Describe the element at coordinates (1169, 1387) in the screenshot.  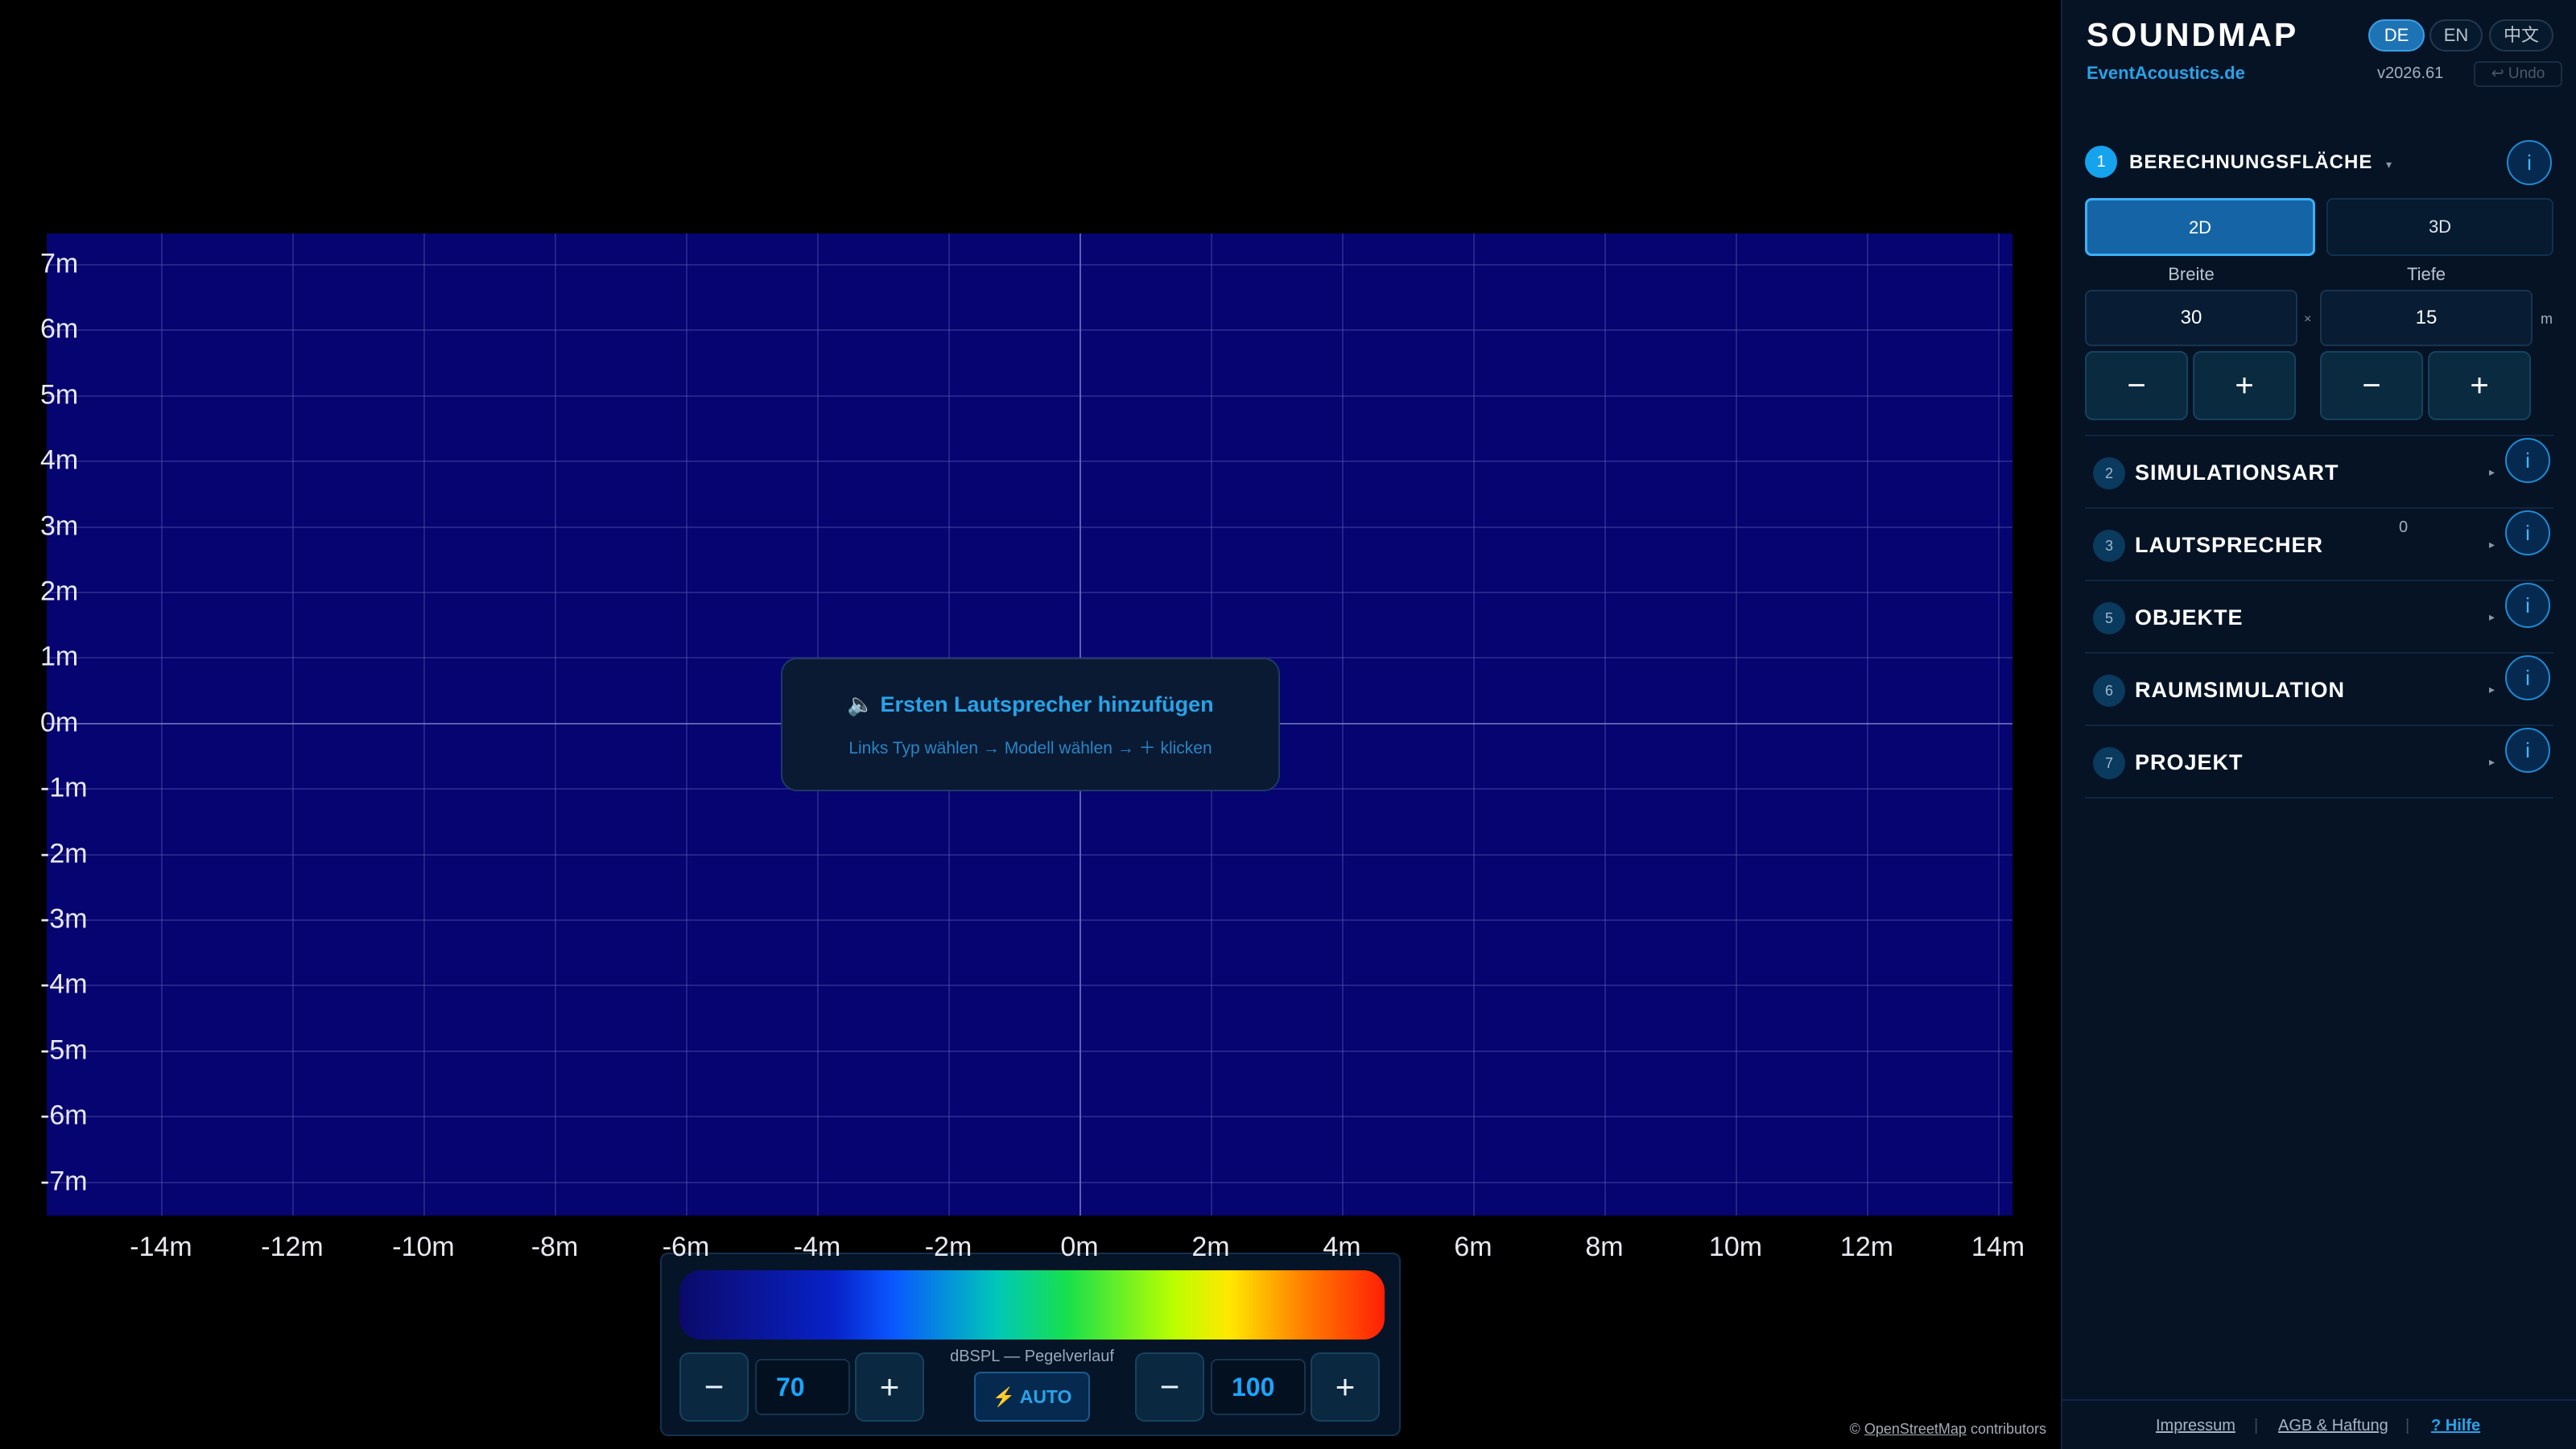
I see `max-decrease-button: −` at that location.